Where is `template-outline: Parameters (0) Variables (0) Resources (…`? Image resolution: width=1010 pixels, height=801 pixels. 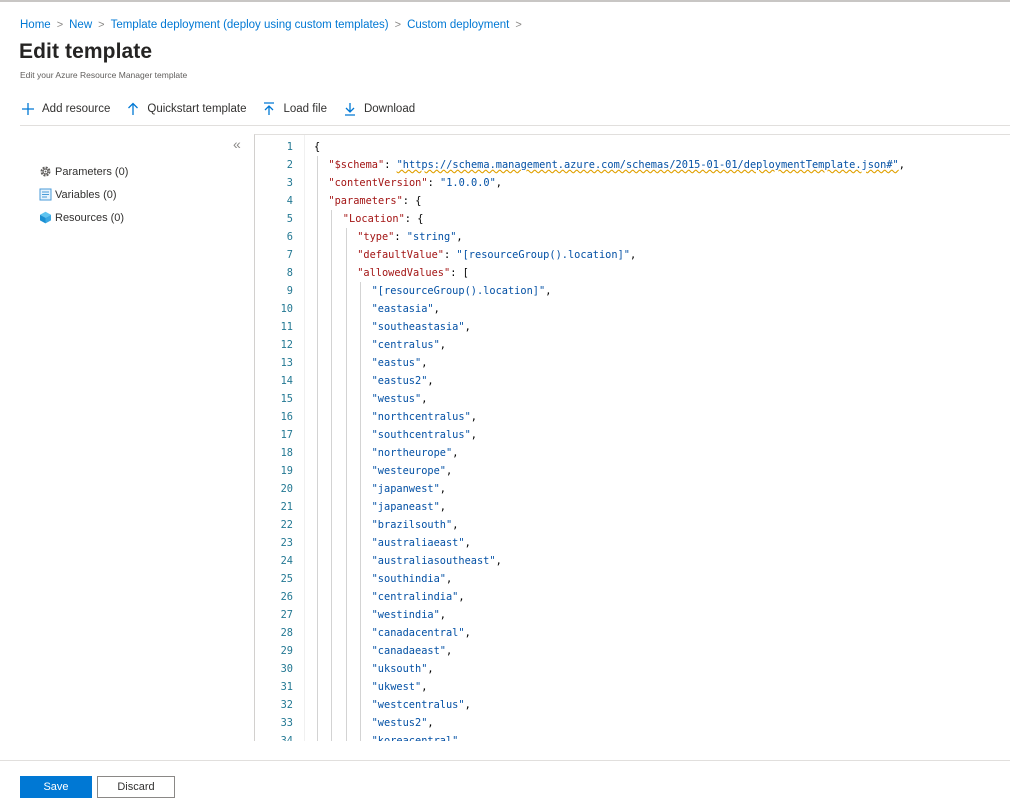
template-outline: Parameters (0) Variables (0) Resources (… is located at coordinates (83, 194).